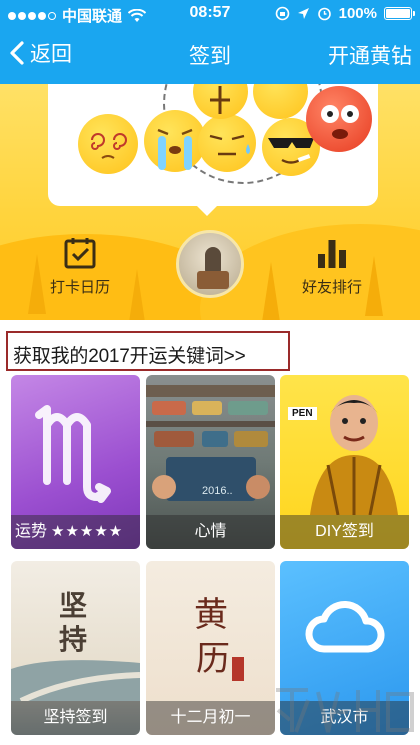  I want to click on tile-diy-caption: DIY签到, so click(344, 532).